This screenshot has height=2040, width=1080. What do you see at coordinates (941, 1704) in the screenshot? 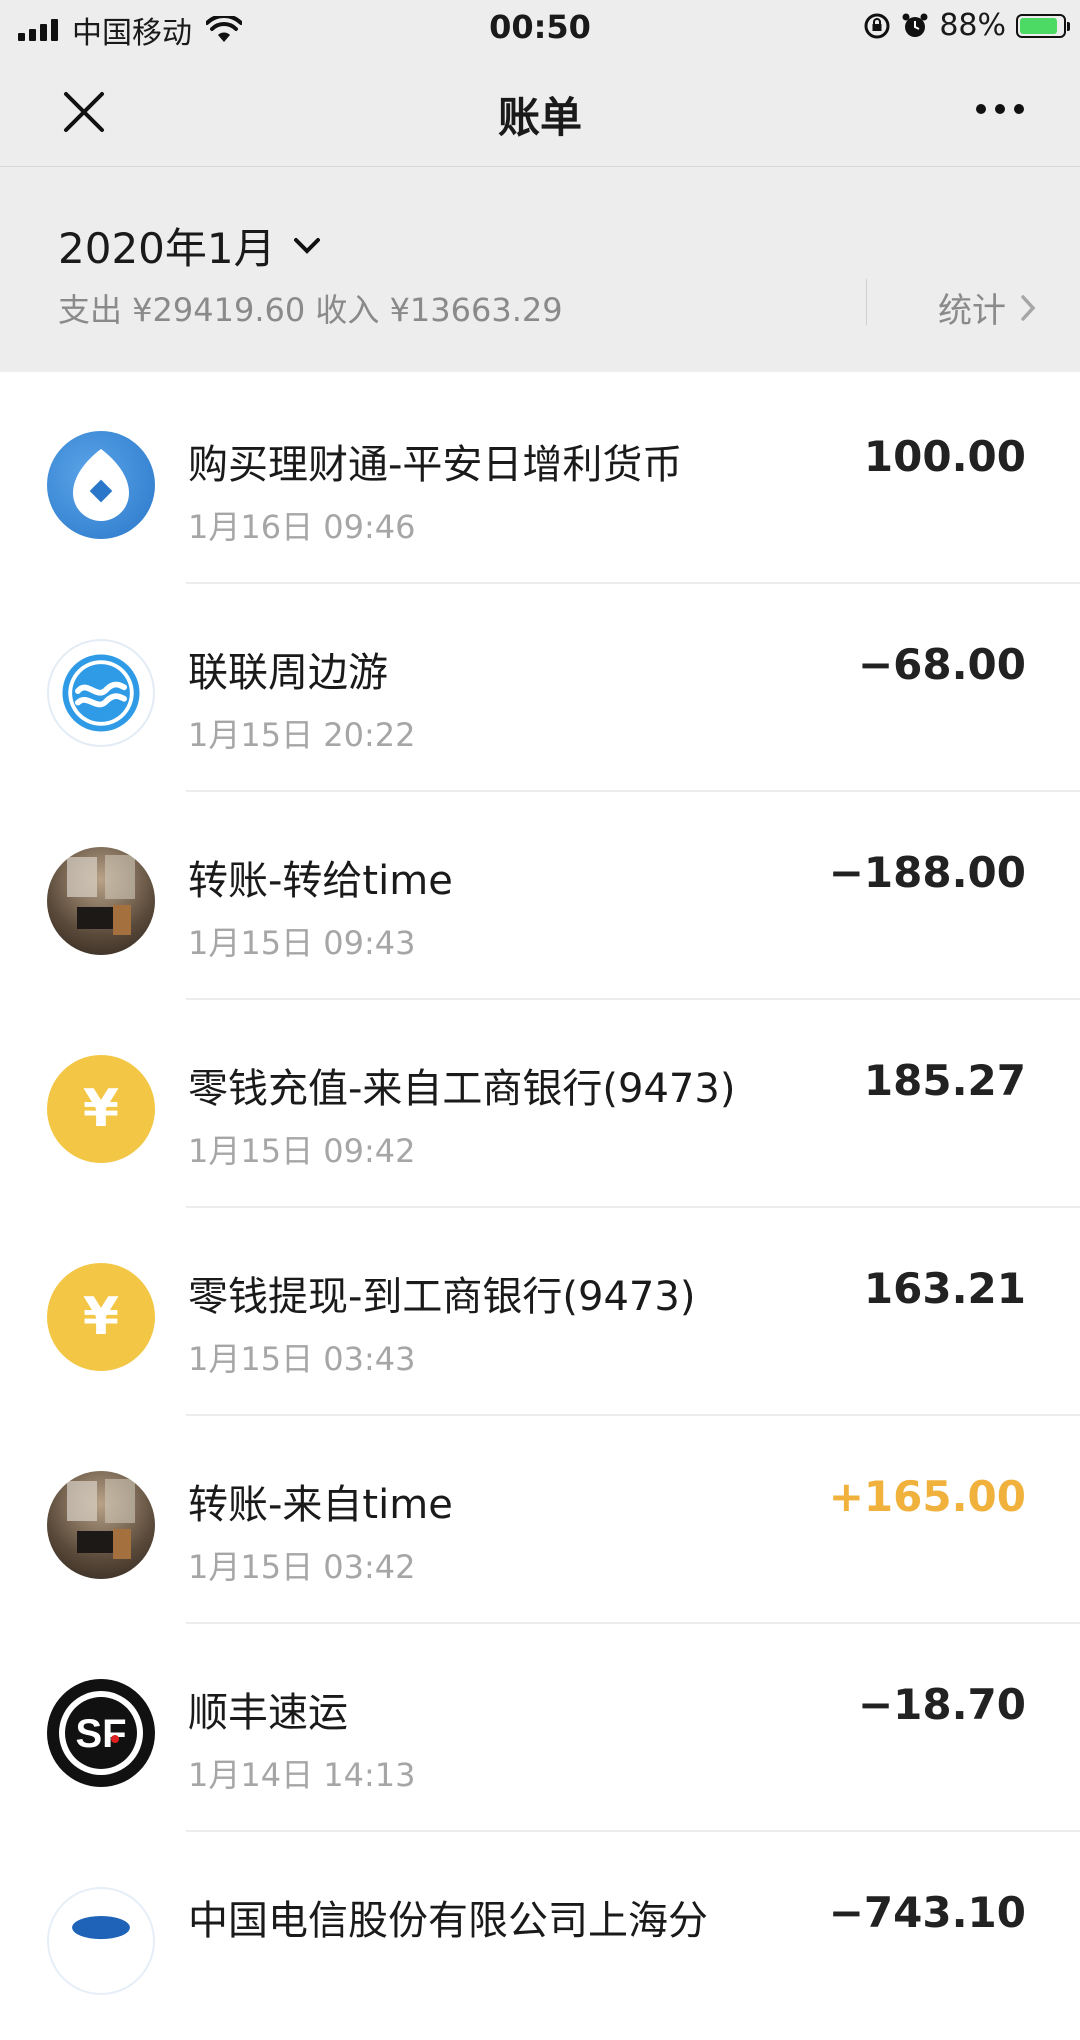
I see `transaction-amount: −18.70` at bounding box center [941, 1704].